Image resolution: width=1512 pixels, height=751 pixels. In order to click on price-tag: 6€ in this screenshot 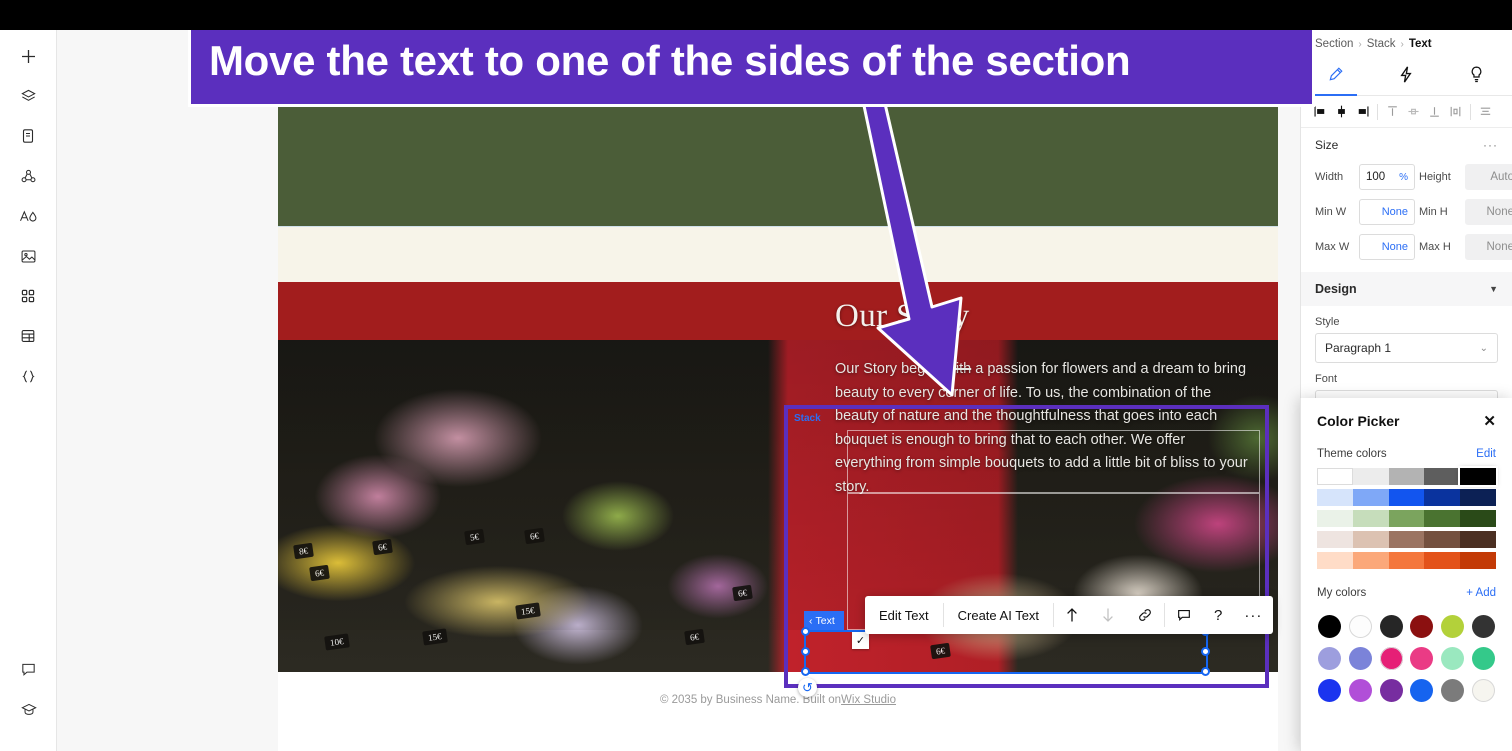, I will do `click(319, 573)`.